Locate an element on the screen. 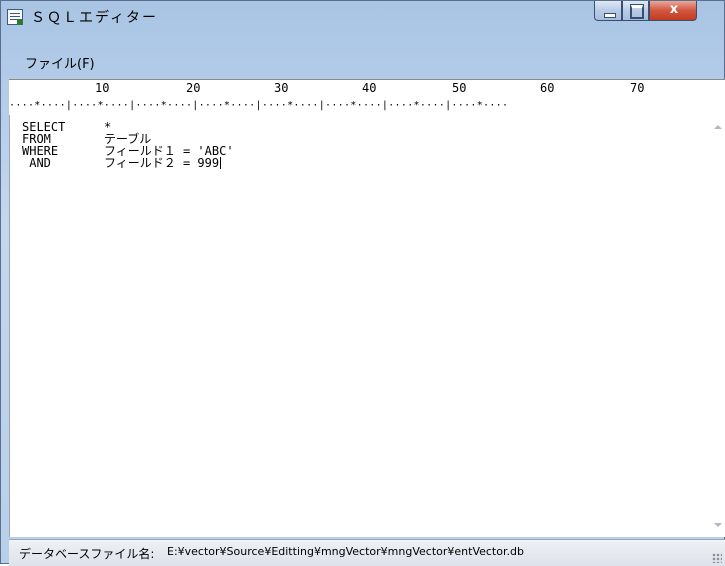  database-file-label: データベースファイル名: is located at coordinates (87, 554).